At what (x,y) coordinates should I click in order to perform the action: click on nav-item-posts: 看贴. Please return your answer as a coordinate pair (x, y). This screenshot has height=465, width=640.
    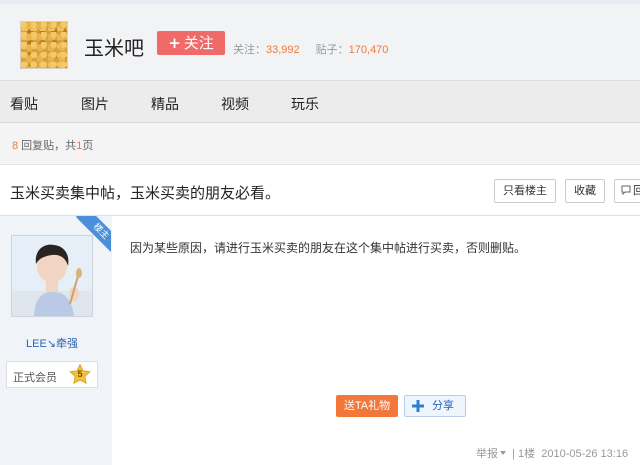
    Looking at the image, I should click on (24, 104).